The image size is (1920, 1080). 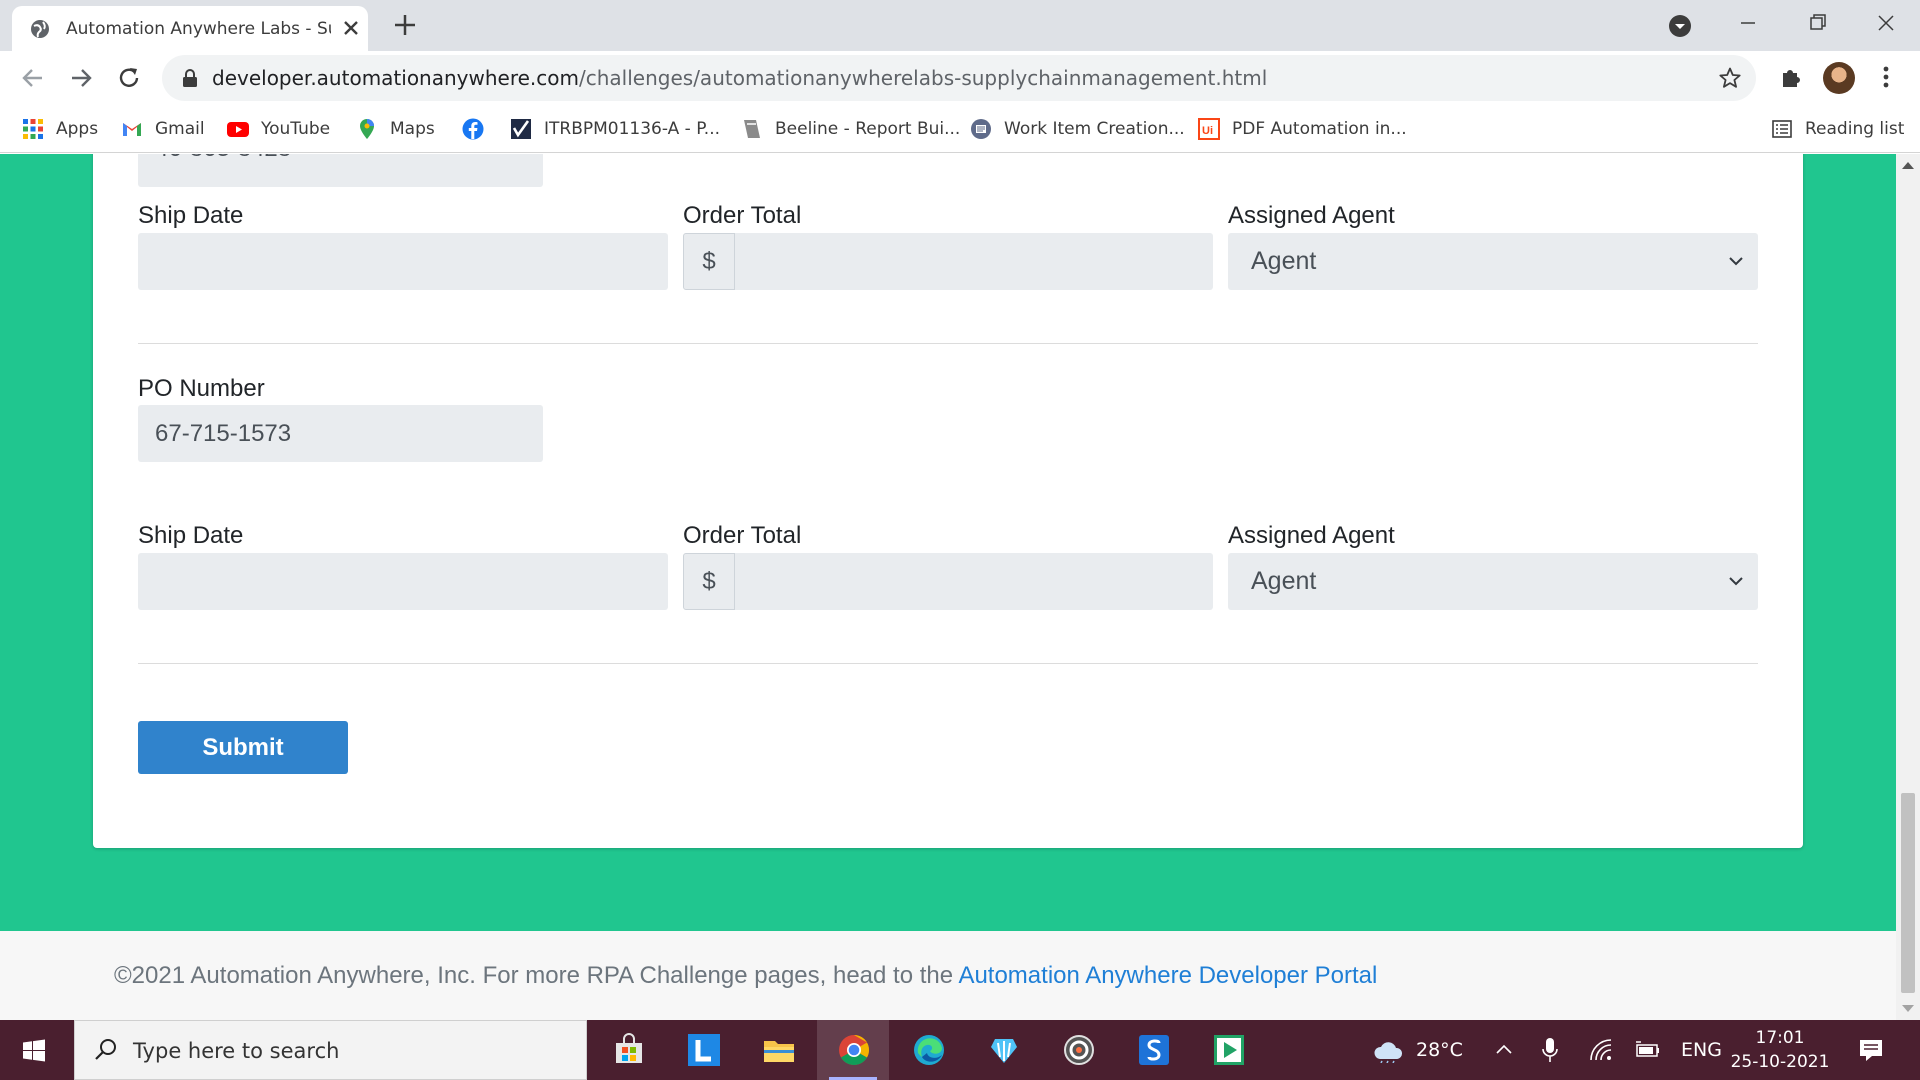 I want to click on play-app-icon, so click(x=1229, y=1050).